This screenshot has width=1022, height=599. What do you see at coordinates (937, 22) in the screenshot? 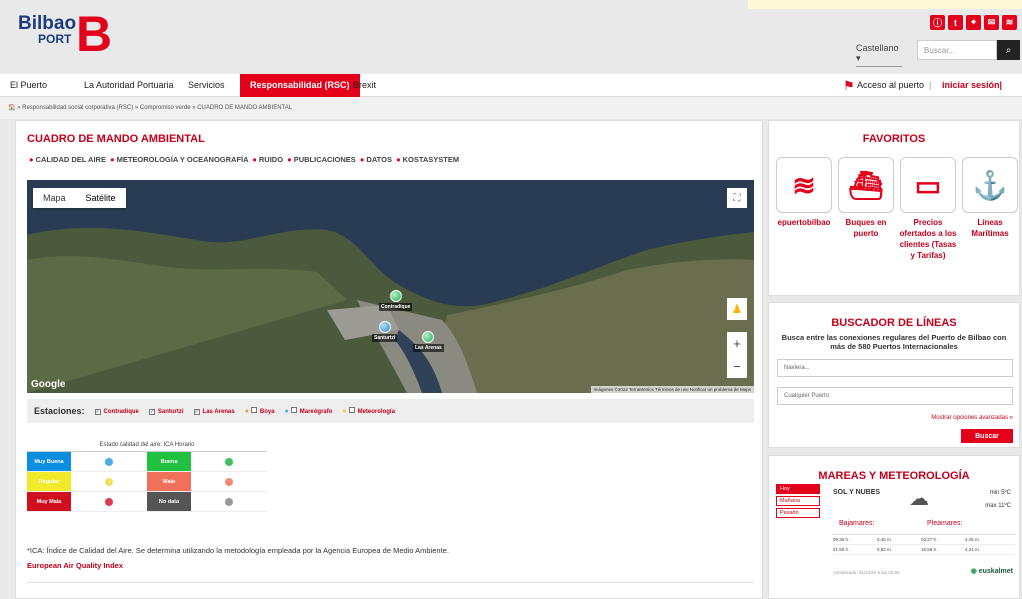
I see `info-icon: ⓘ` at bounding box center [937, 22].